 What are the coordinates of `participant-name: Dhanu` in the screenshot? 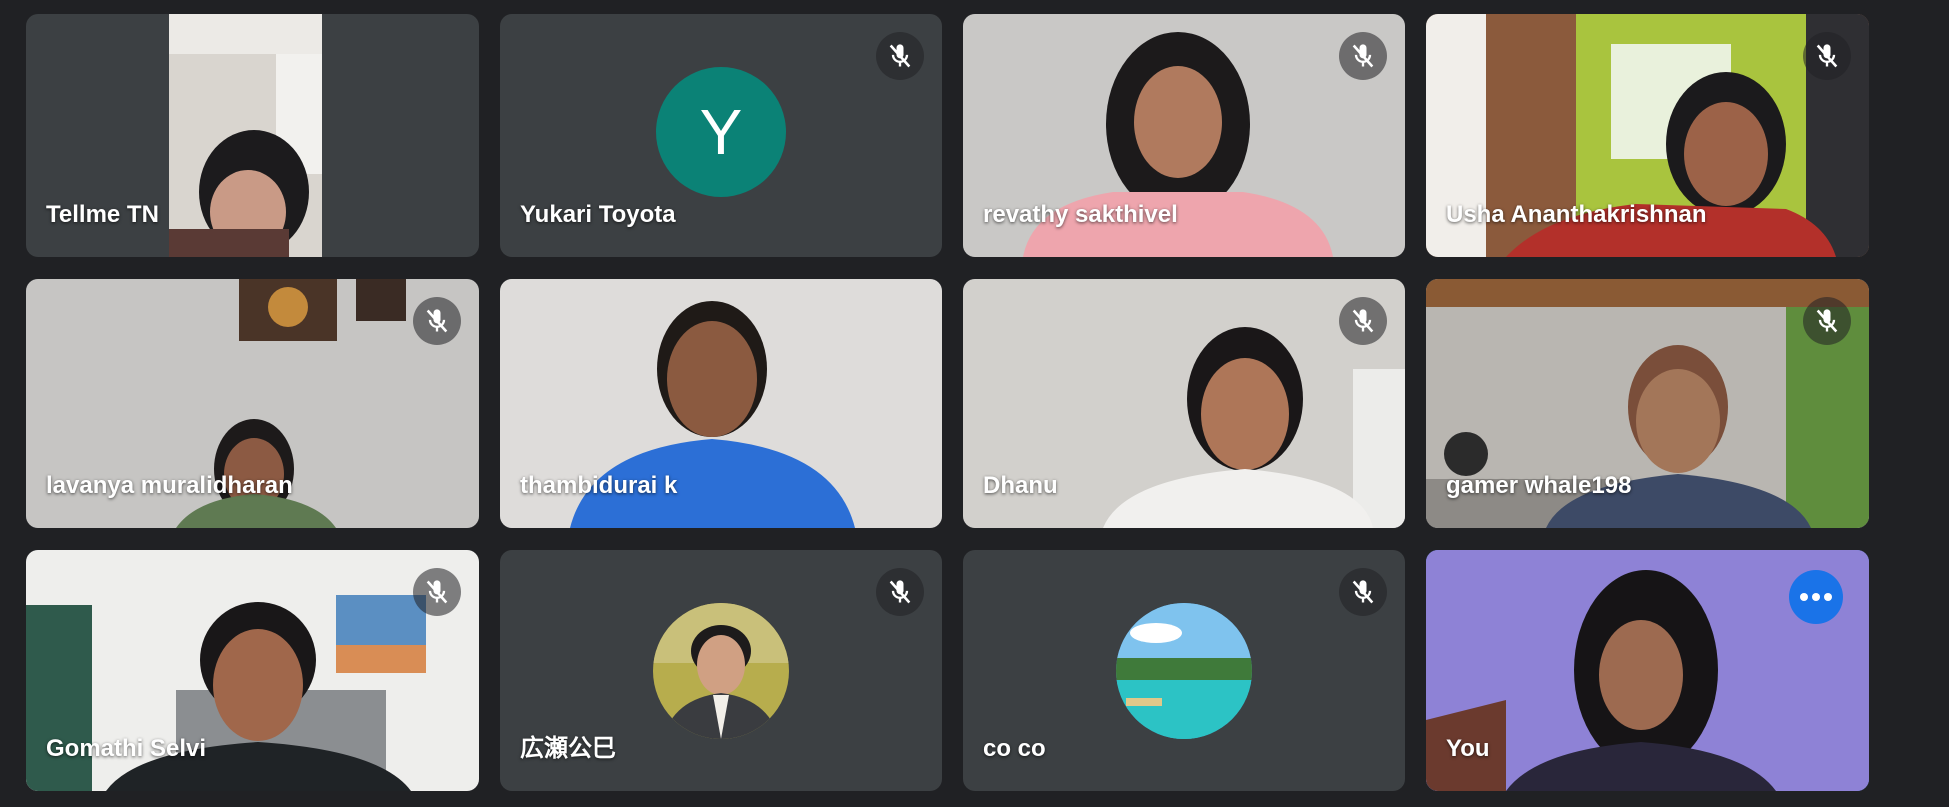 It's located at (1020, 485).